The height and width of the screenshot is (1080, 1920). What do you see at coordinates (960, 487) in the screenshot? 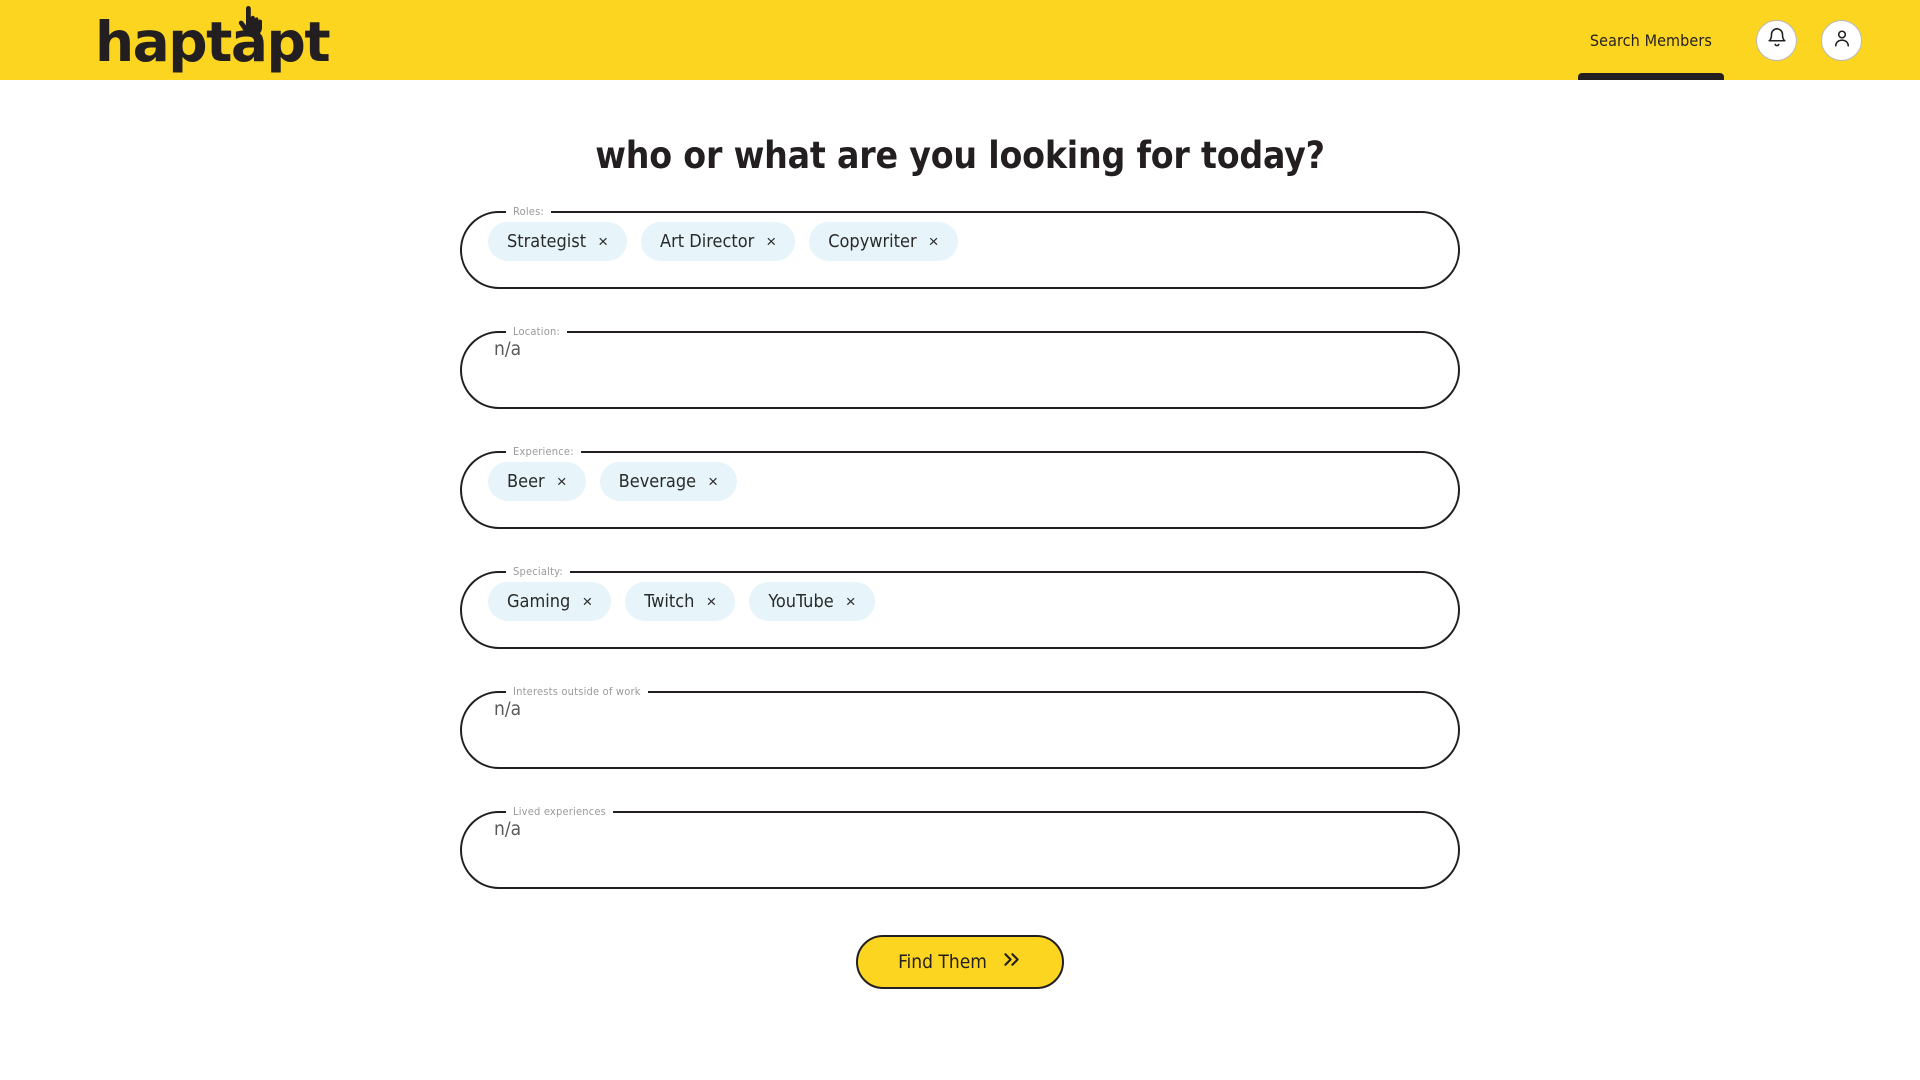
I see `field-experience: Experience: Beer × Beverage ×` at bounding box center [960, 487].